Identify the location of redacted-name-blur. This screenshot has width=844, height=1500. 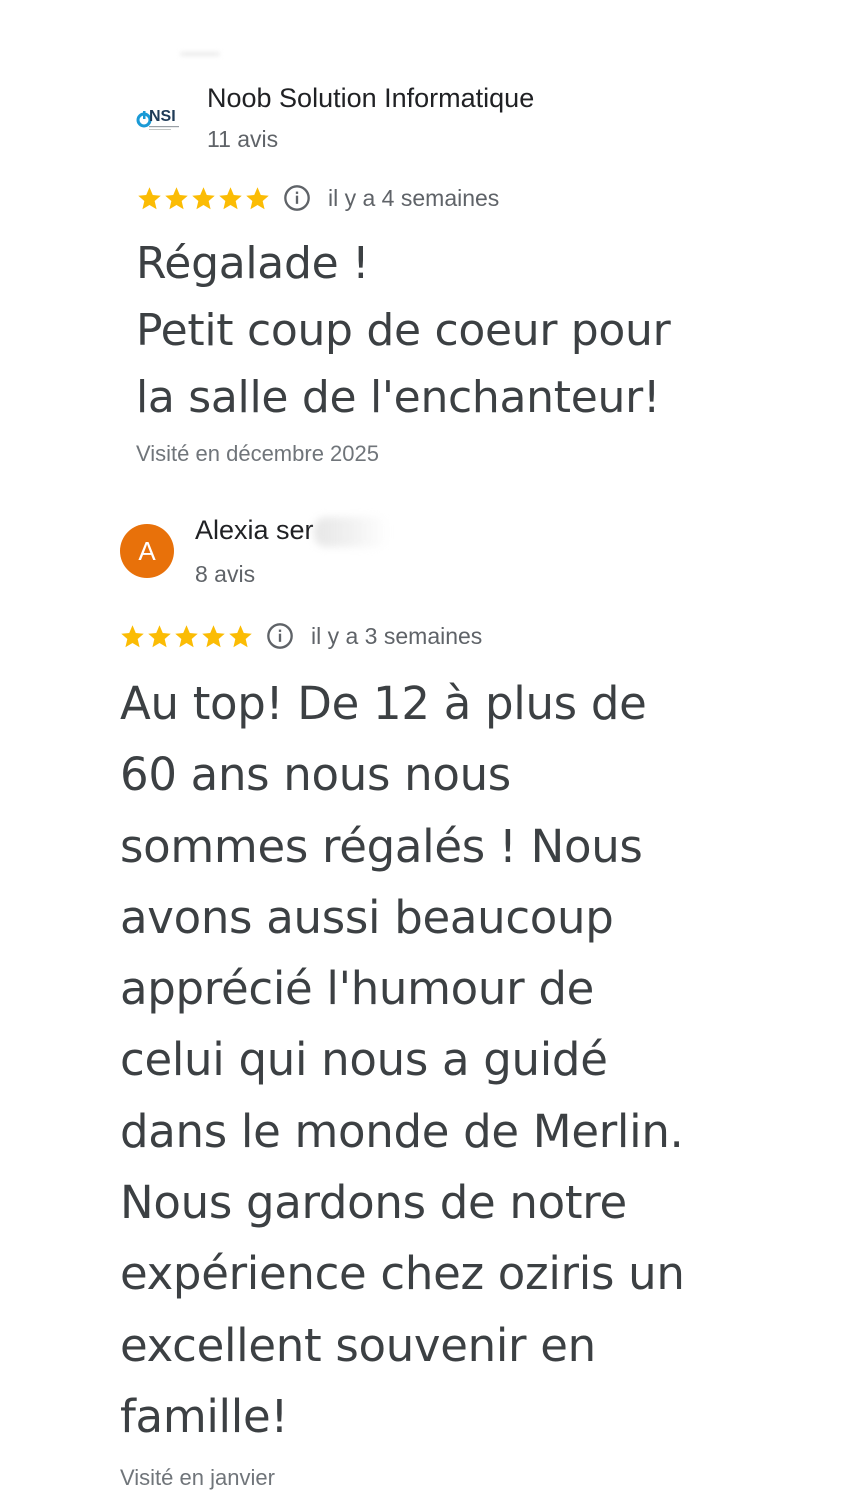
(351, 531).